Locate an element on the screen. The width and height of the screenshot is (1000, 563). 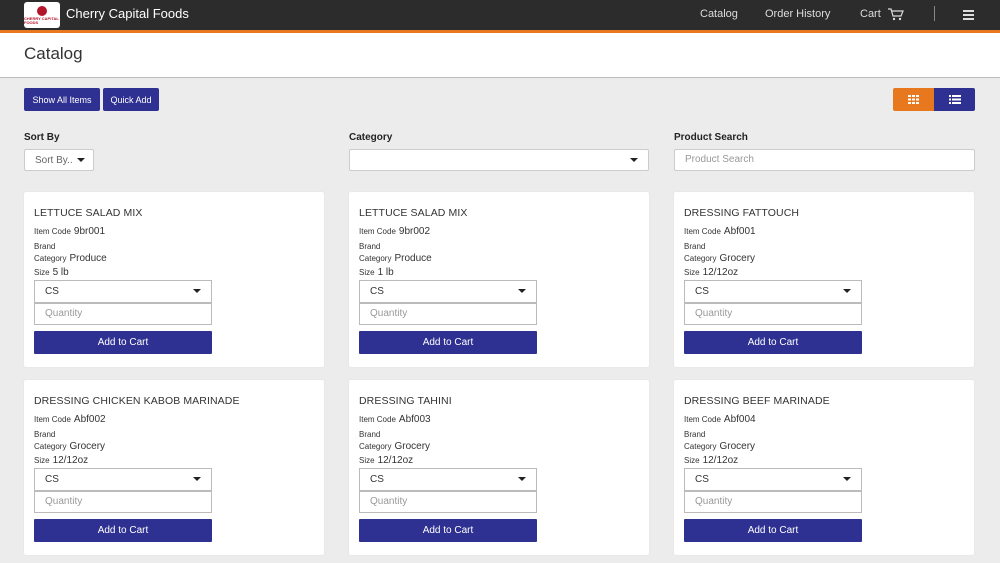
grid-view-button is located at coordinates (913, 99).